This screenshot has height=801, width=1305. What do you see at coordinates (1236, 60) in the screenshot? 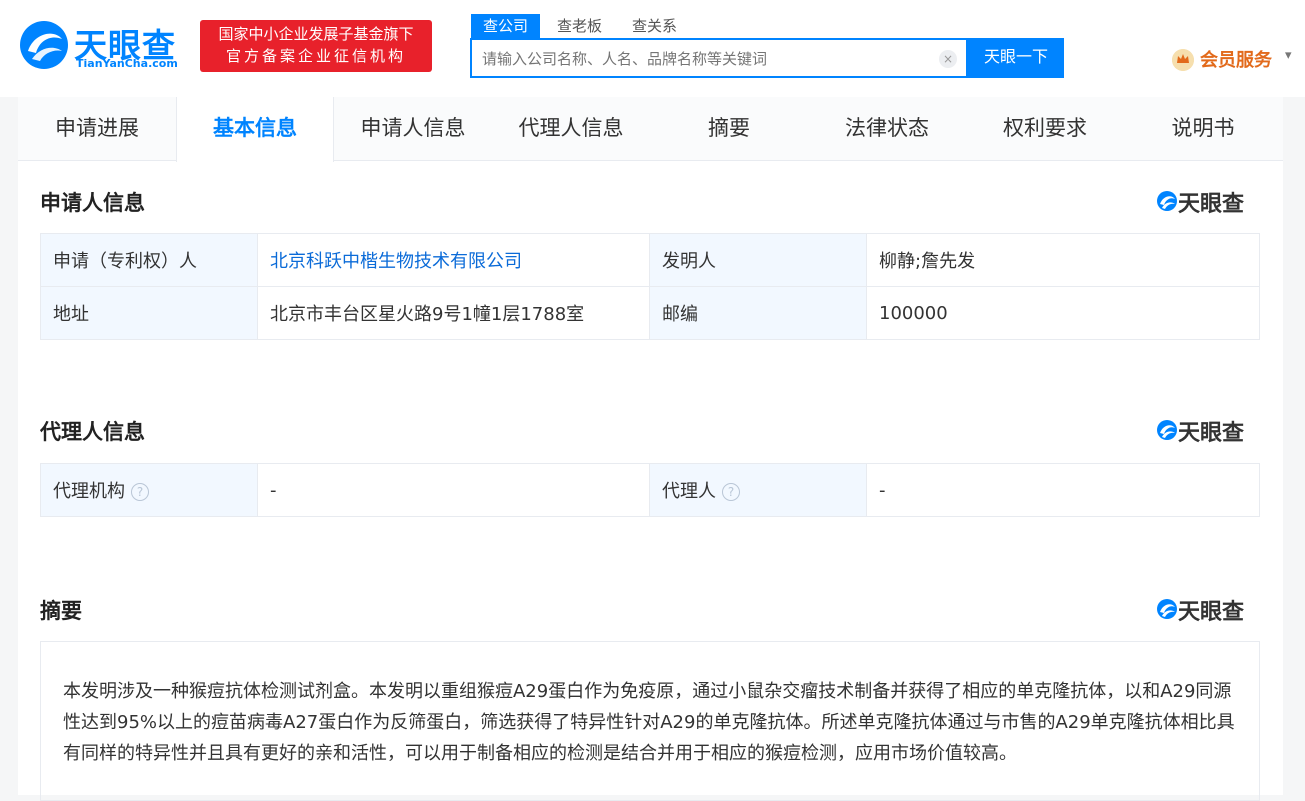
I see `member-service-label: 会员服务` at bounding box center [1236, 60].